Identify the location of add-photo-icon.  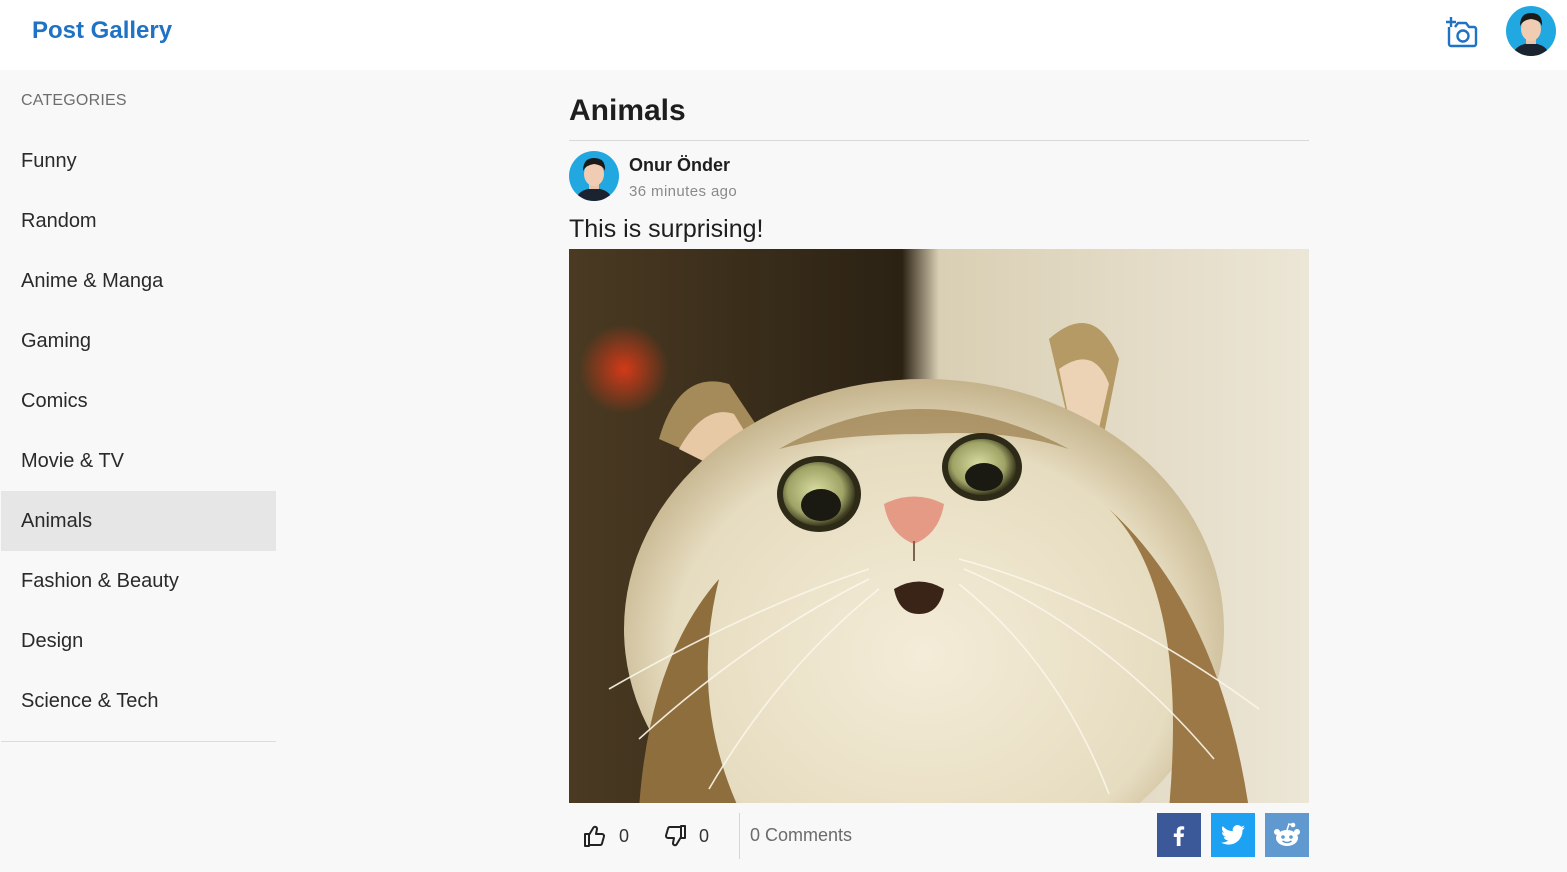
(1462, 32).